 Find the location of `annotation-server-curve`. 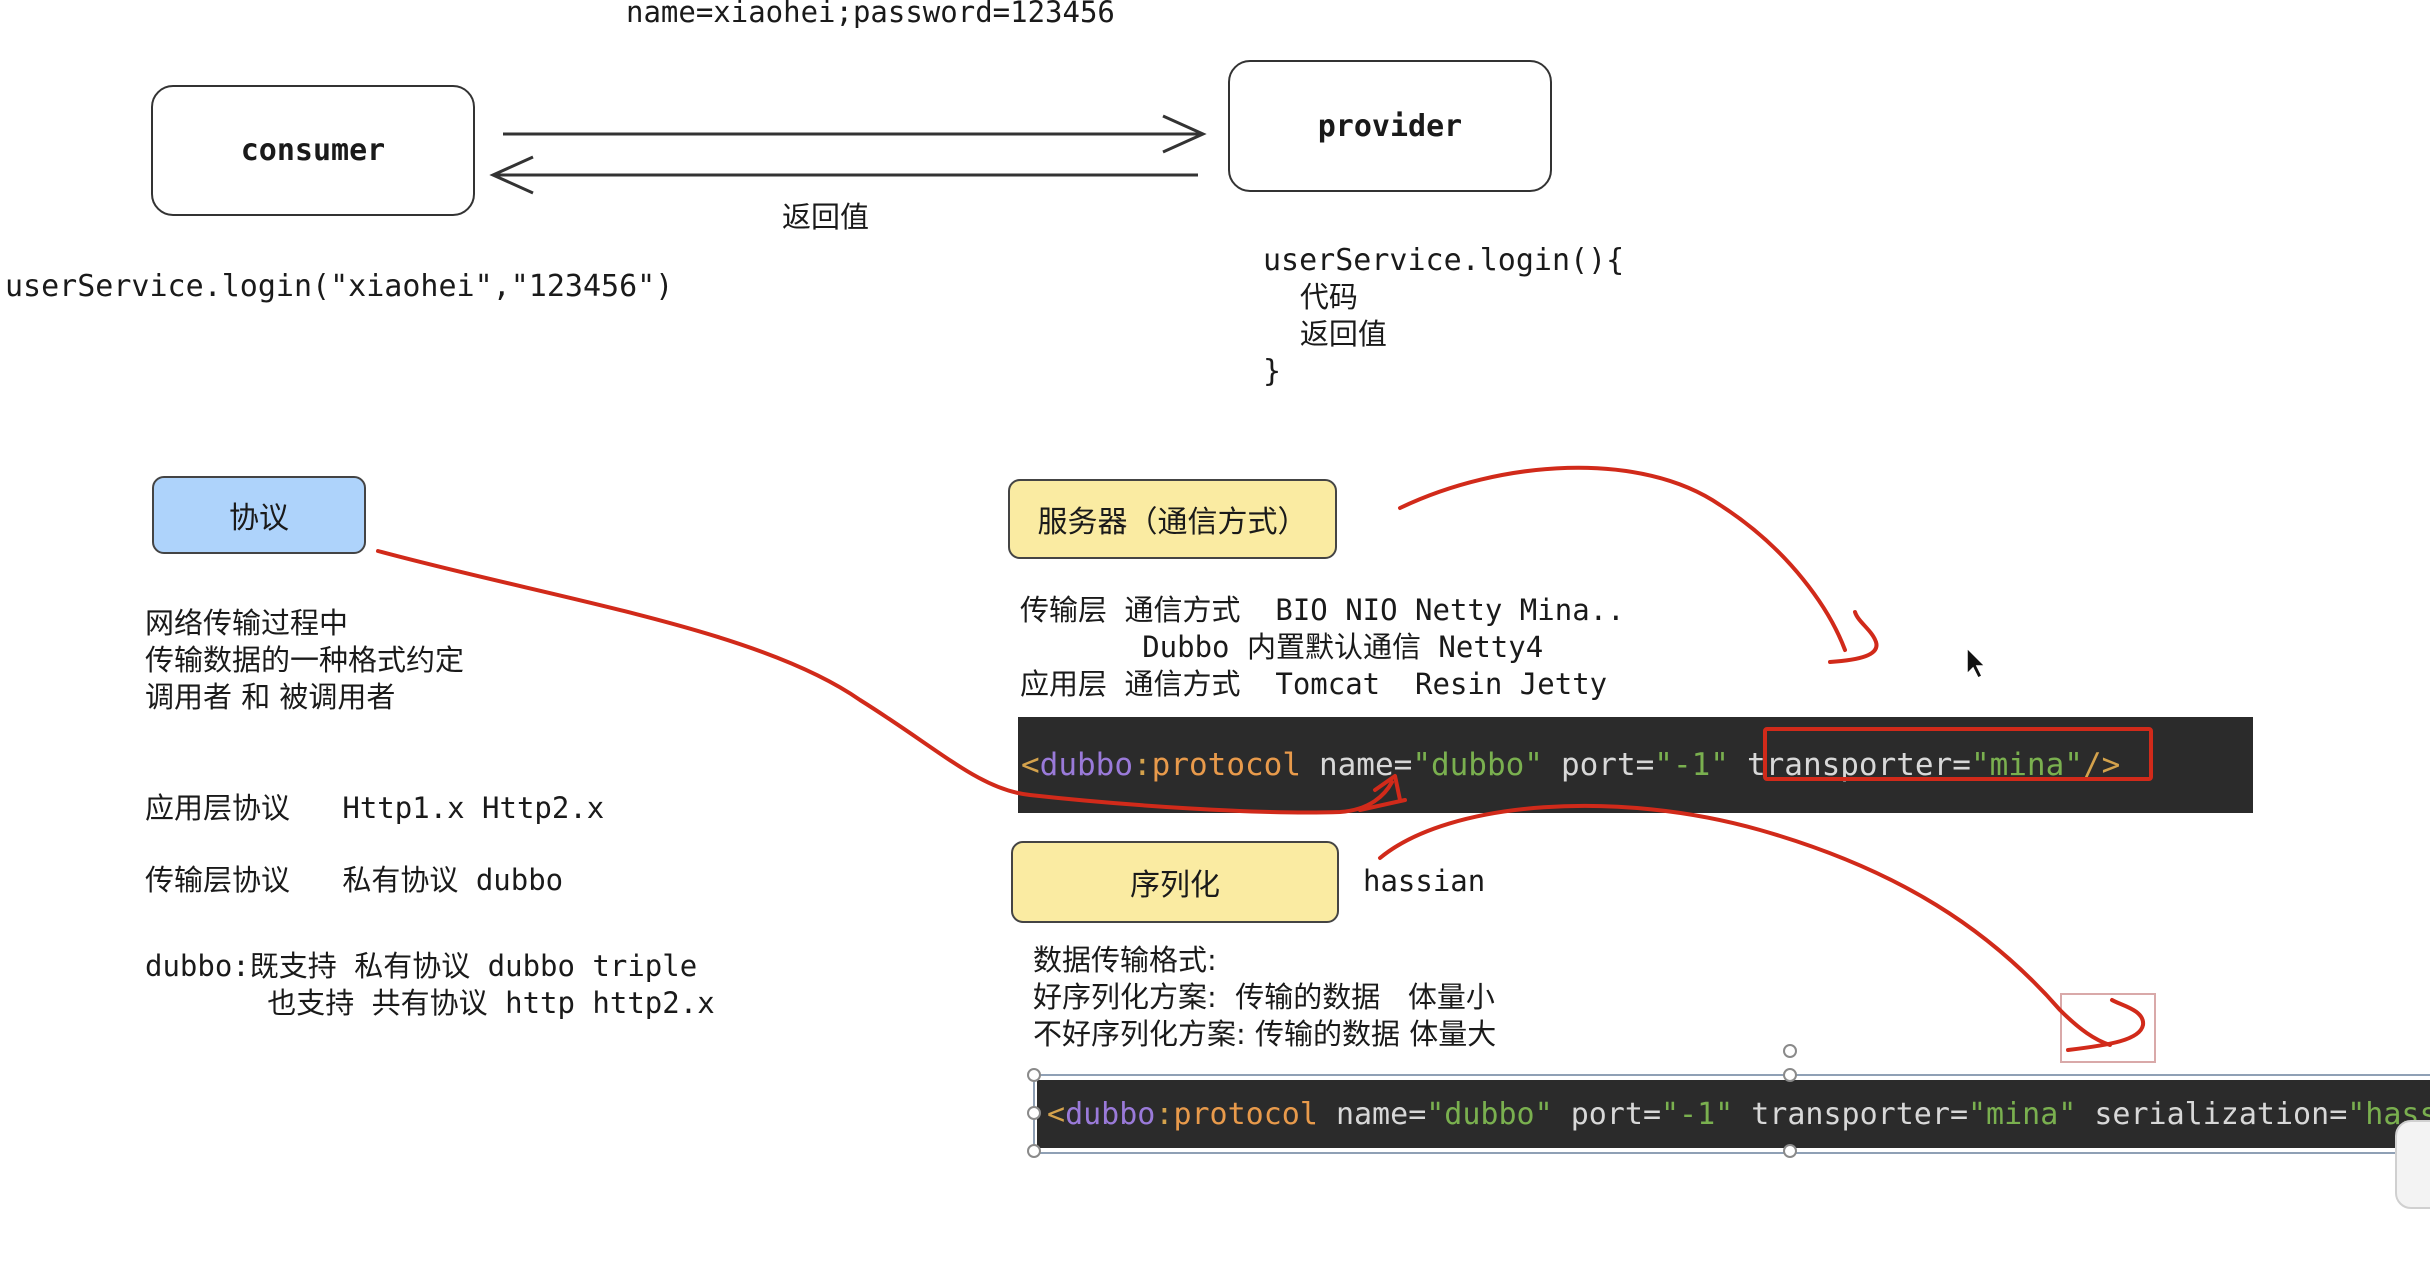

annotation-server-curve is located at coordinates (1622, 558).